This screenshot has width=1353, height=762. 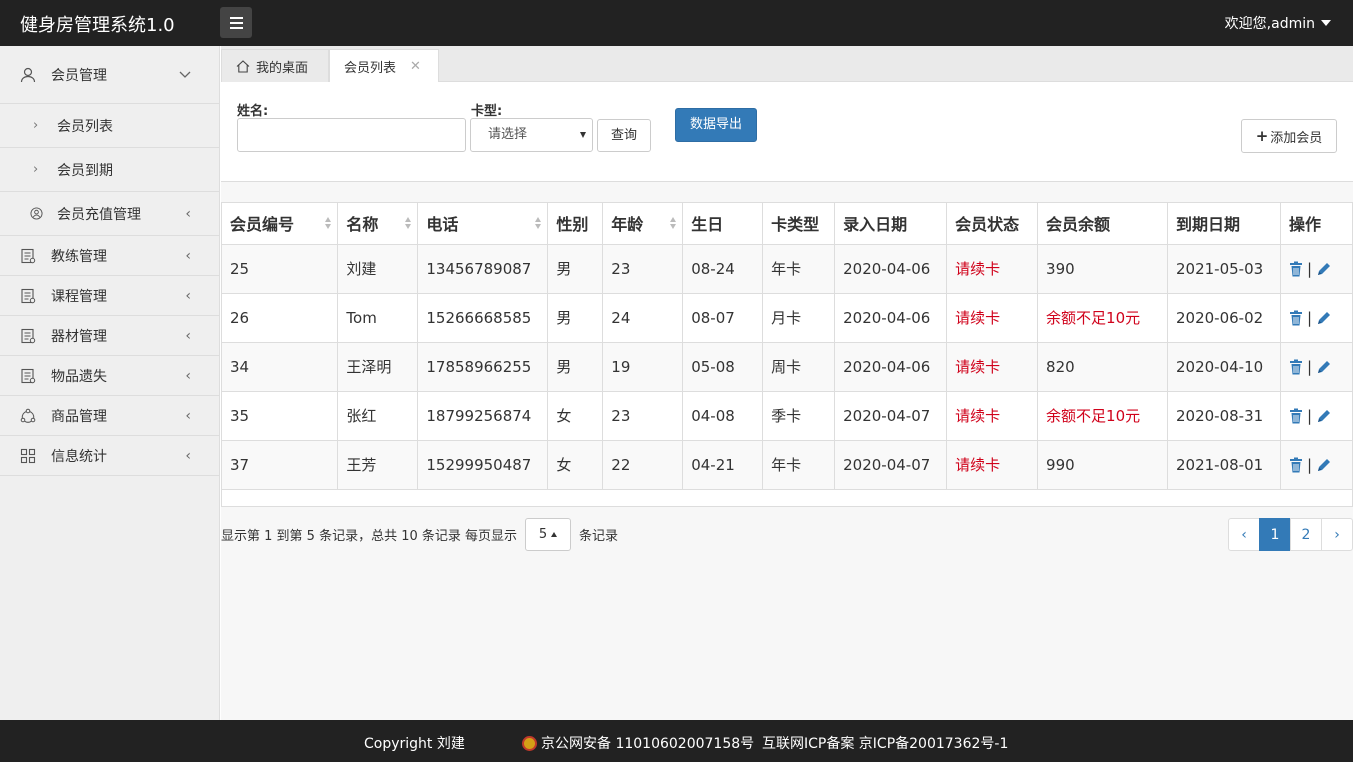 I want to click on sidebar-item-label: 物品遗失, so click(x=79, y=376).